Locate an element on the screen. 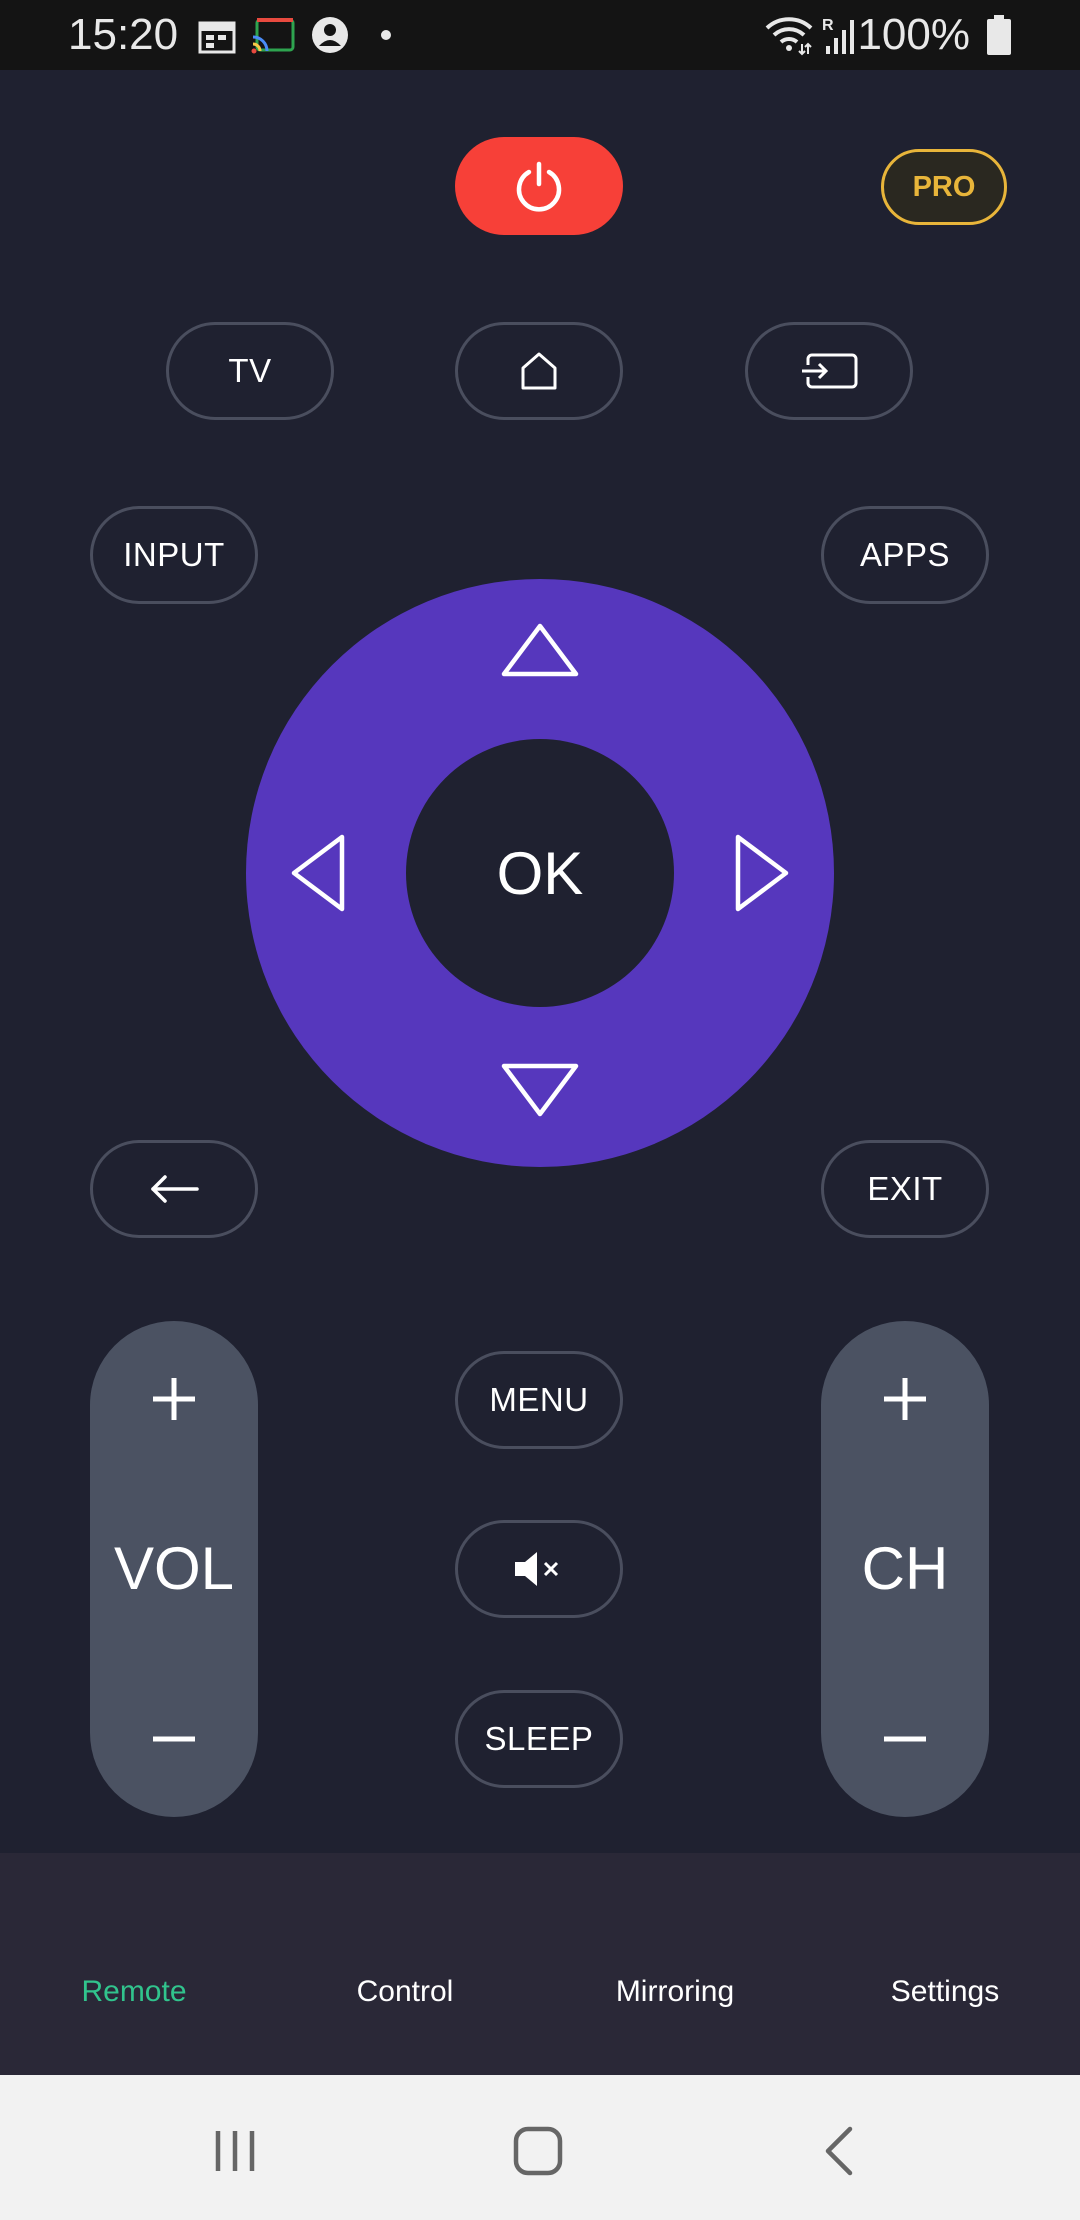 The height and width of the screenshot is (2220, 1080). left-arrow-icon is located at coordinates (318, 873).